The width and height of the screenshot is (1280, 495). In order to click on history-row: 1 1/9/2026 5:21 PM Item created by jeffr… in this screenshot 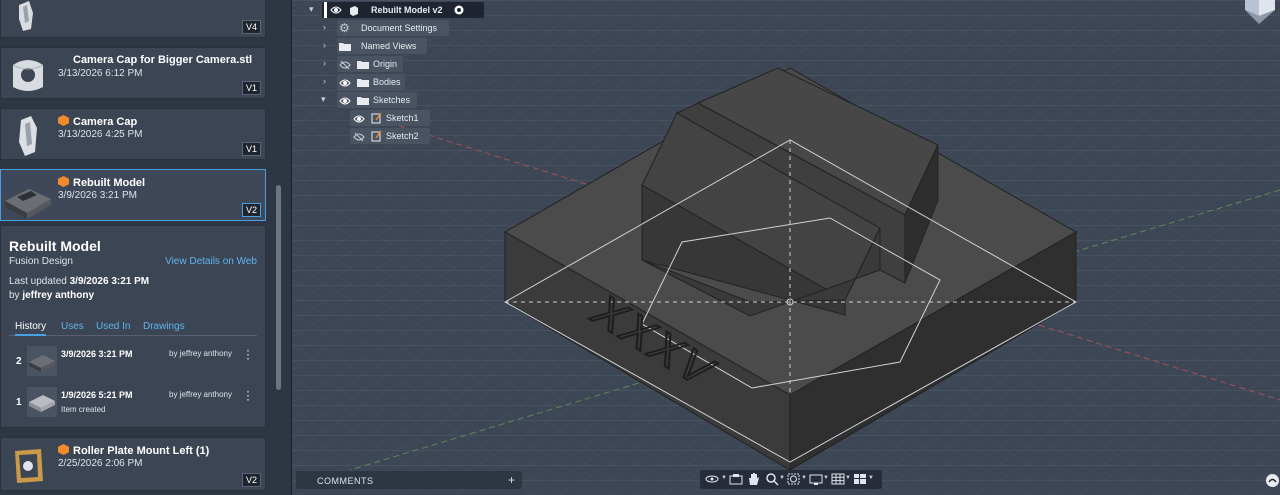, I will do `click(133, 403)`.